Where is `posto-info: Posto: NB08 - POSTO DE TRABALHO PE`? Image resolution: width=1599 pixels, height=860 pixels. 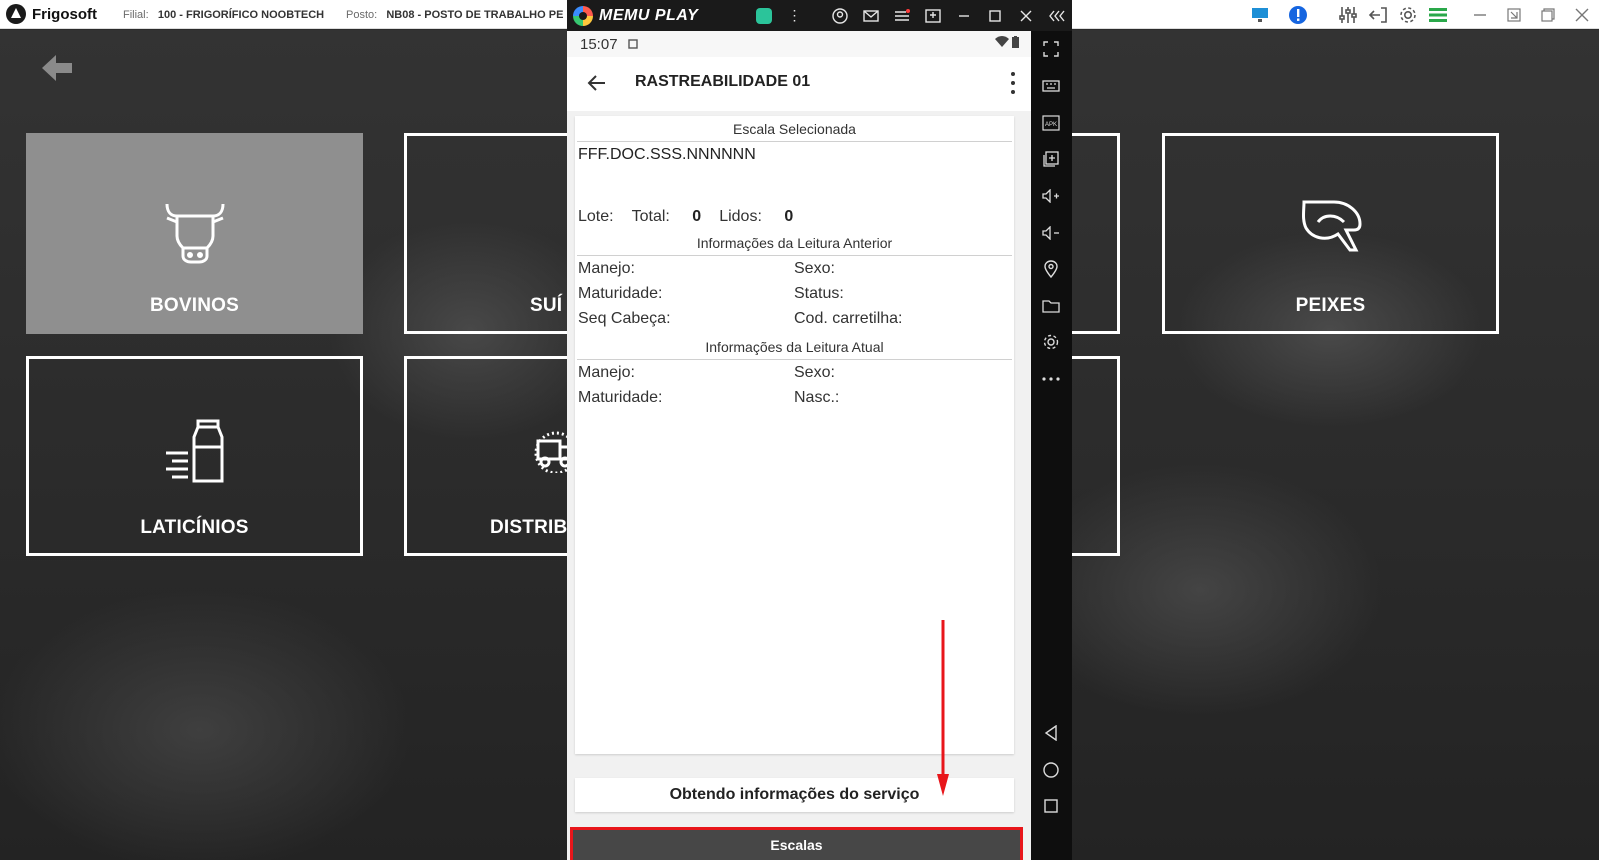
posto-info: Posto: NB08 - POSTO DE TRABALHO PE is located at coordinates (454, 15).